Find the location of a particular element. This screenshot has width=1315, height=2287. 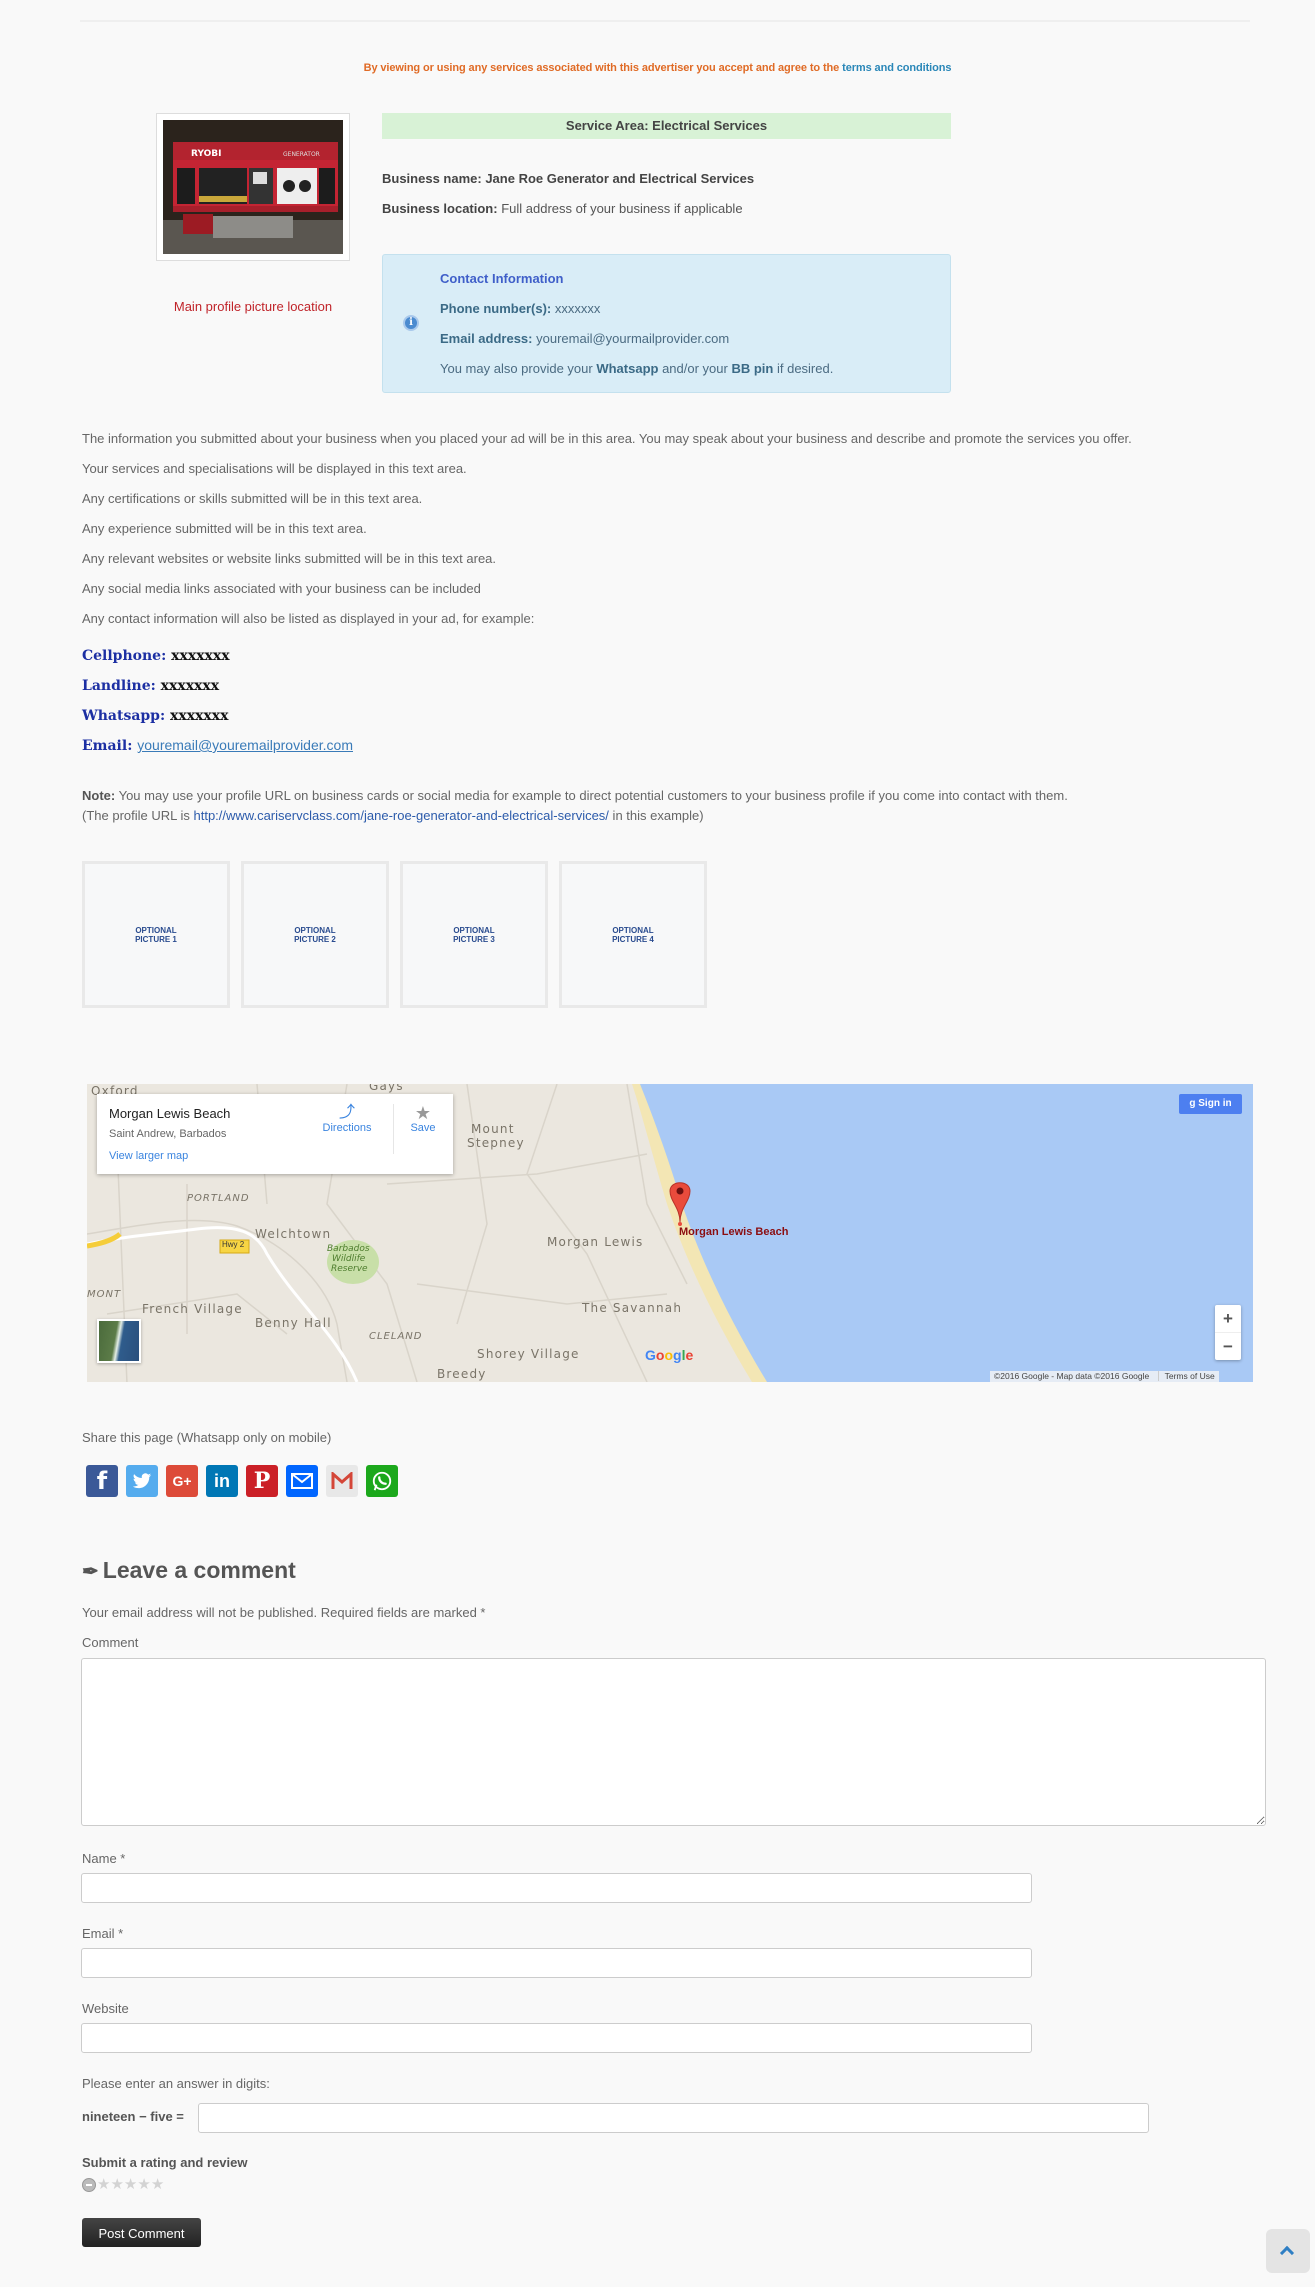

contact-extra-whatsapp: Whatsapp is located at coordinates (627, 368).